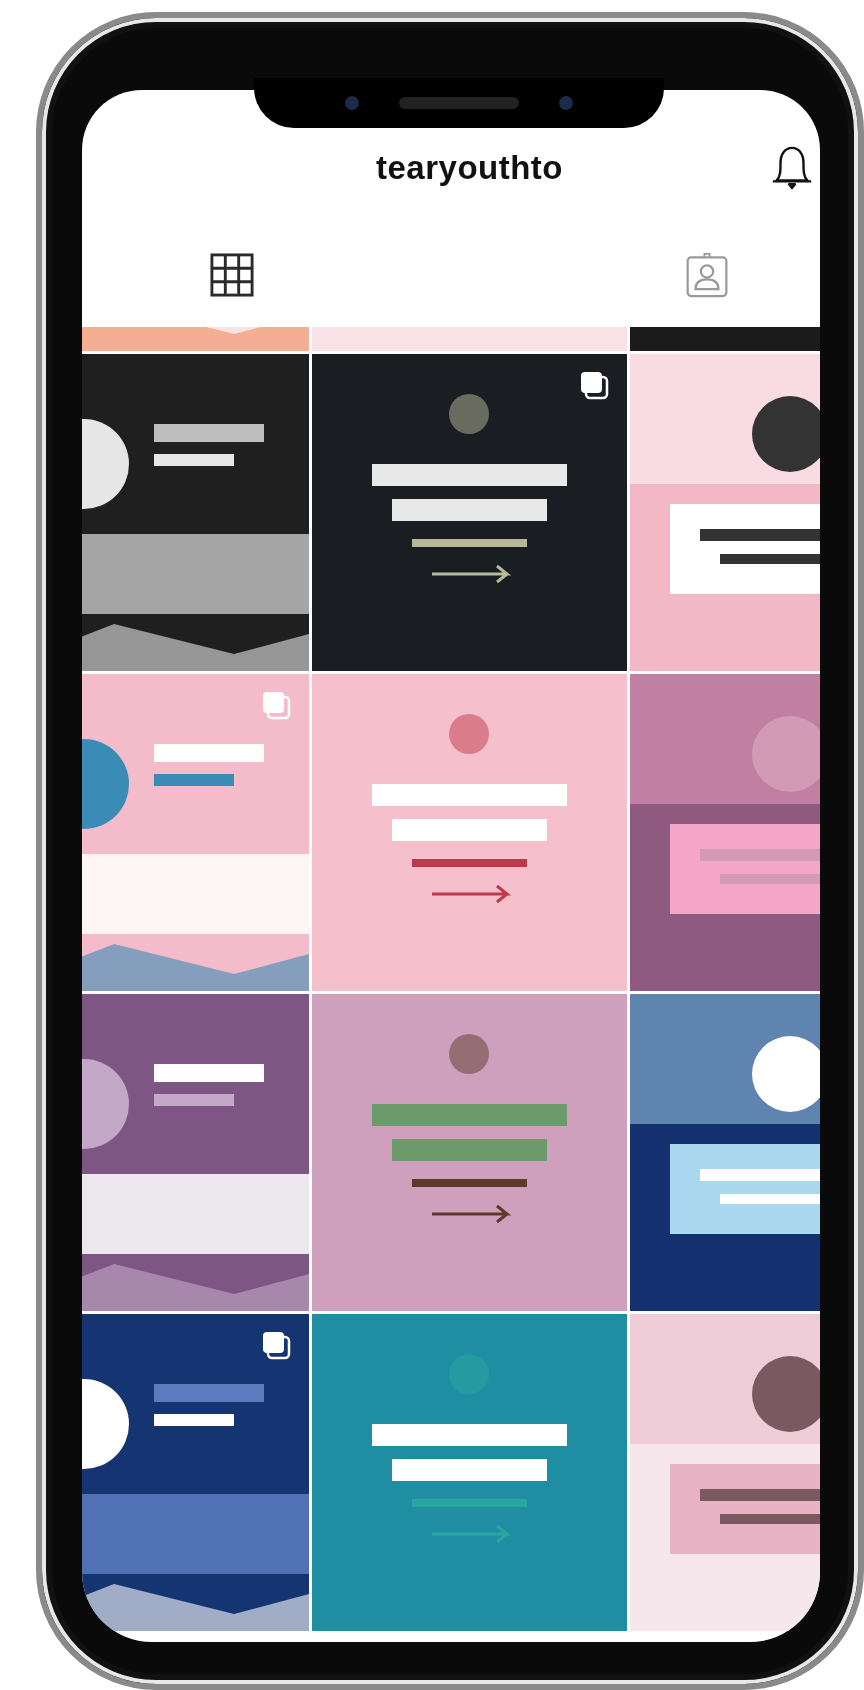  I want to click on grid-tab-icon, so click(231, 275).